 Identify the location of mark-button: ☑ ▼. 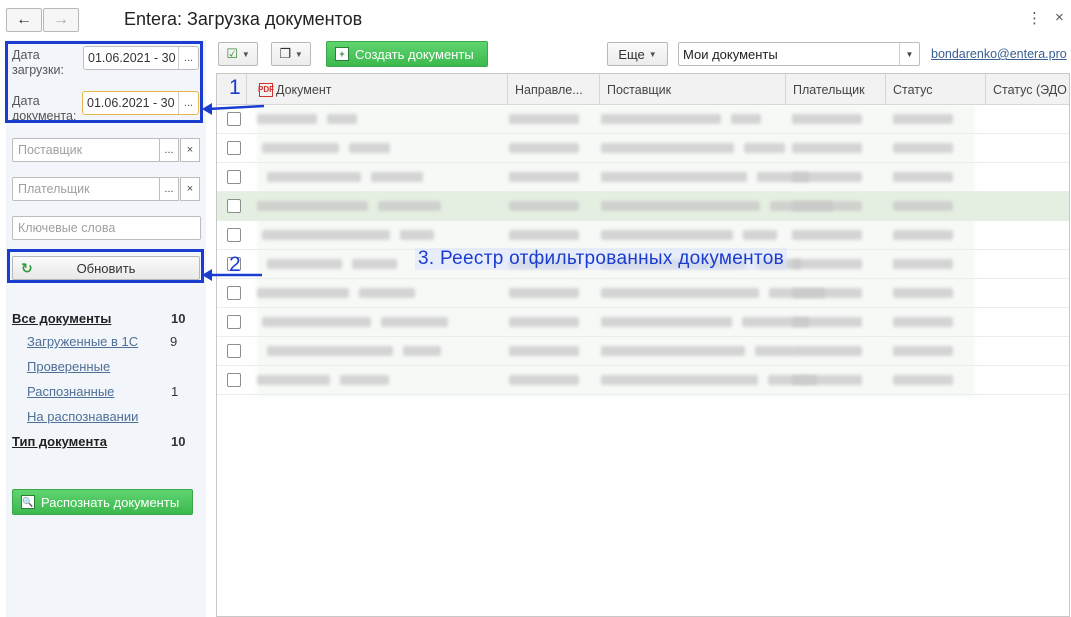
(238, 54).